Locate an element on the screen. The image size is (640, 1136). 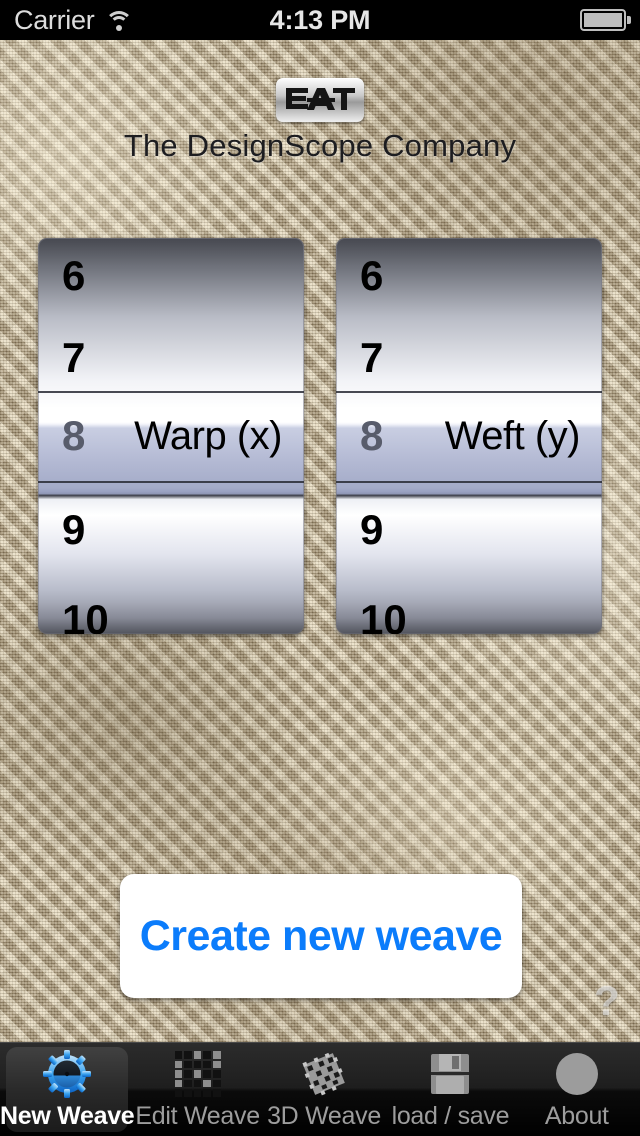
floppy-disk-icon is located at coordinates (450, 1074).